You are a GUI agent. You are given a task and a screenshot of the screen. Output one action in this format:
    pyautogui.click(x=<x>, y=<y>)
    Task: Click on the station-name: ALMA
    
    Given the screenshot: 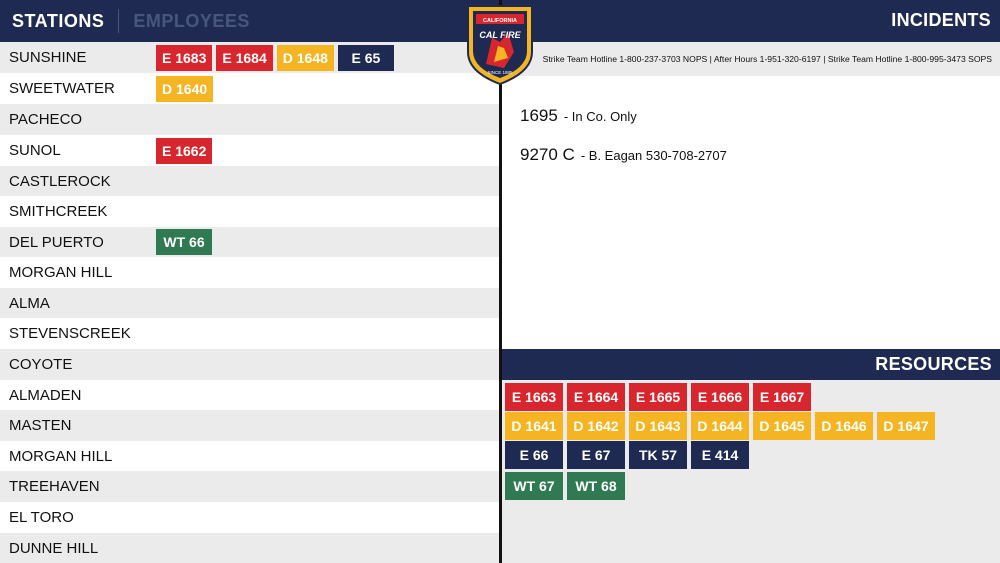 What is the action you would take?
    pyautogui.click(x=29, y=303)
    